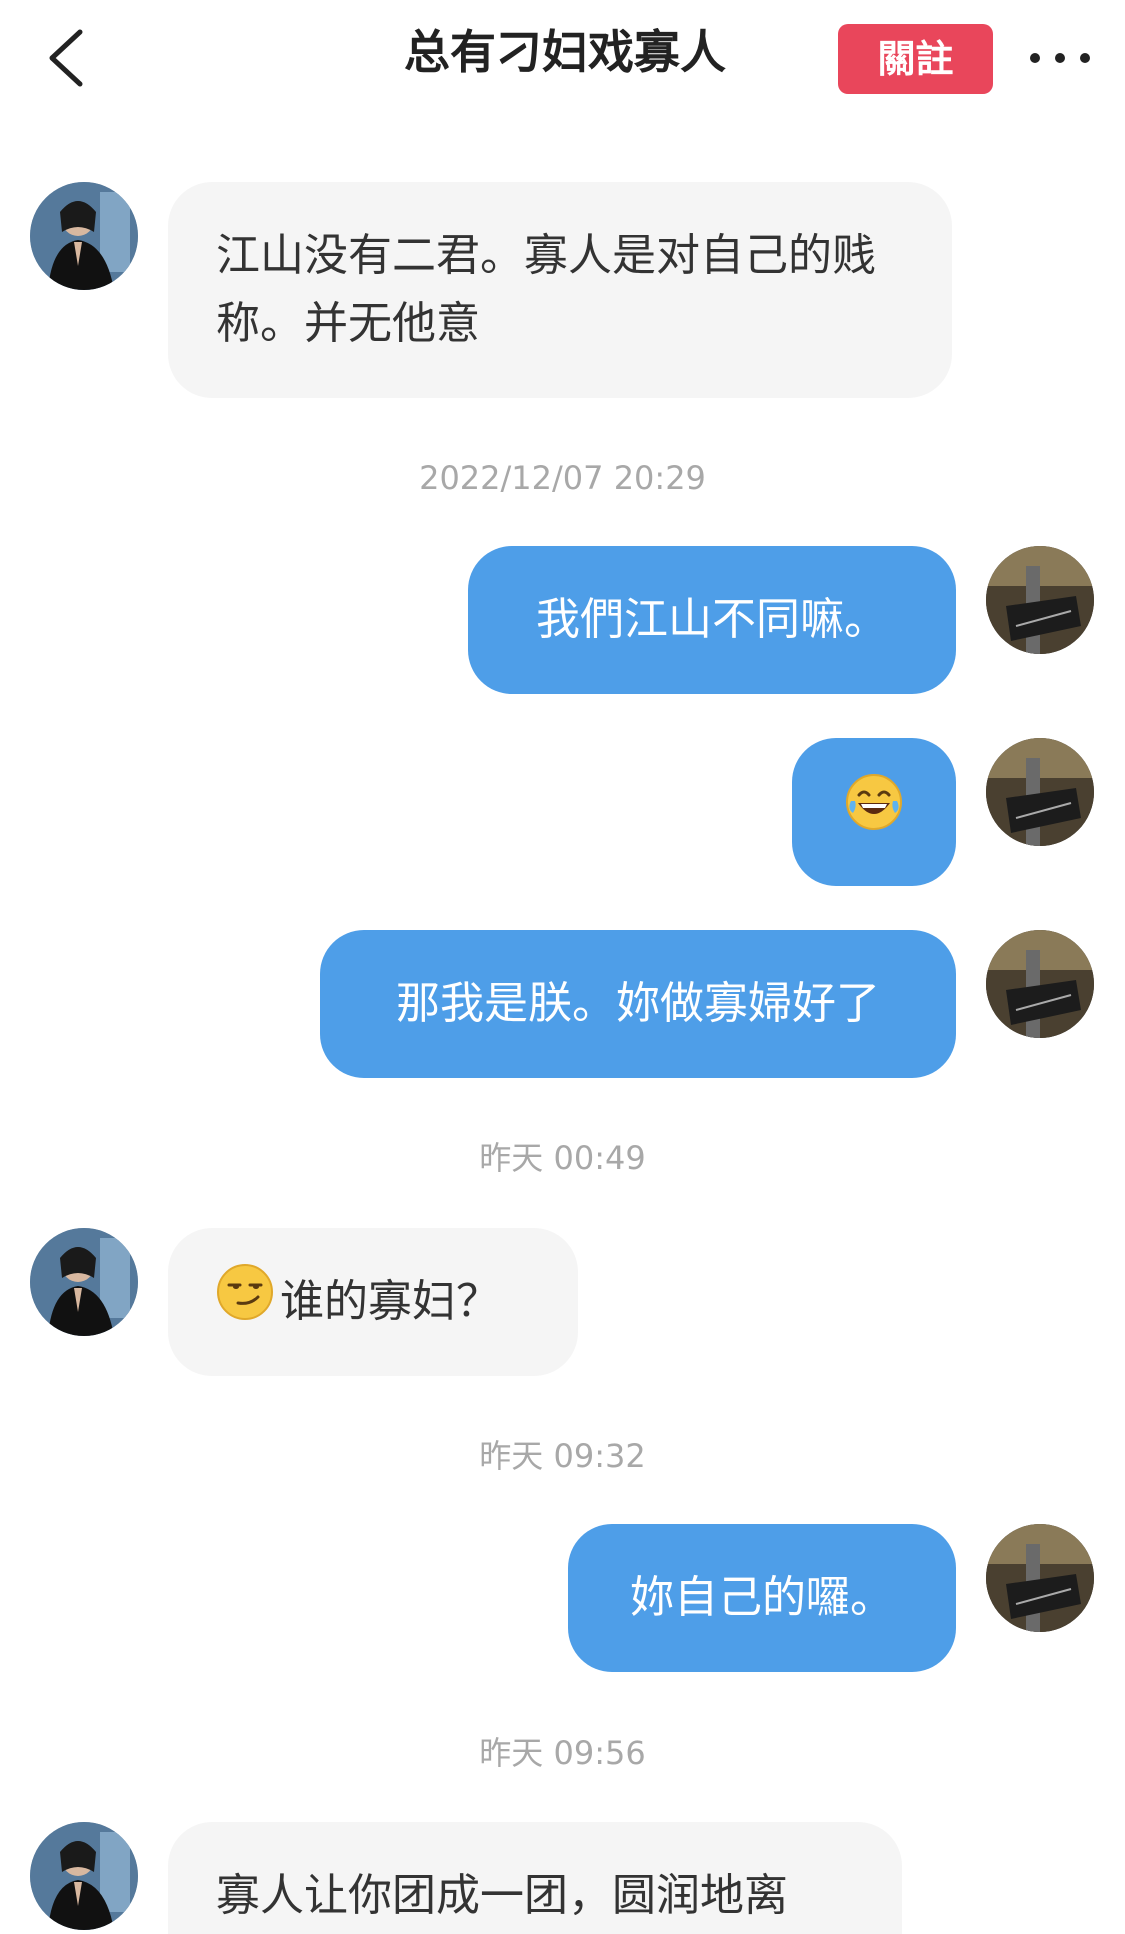 The height and width of the screenshot is (1934, 1125). I want to click on message-text: 那我是朕。妳做寡婦好了, so click(638, 1003).